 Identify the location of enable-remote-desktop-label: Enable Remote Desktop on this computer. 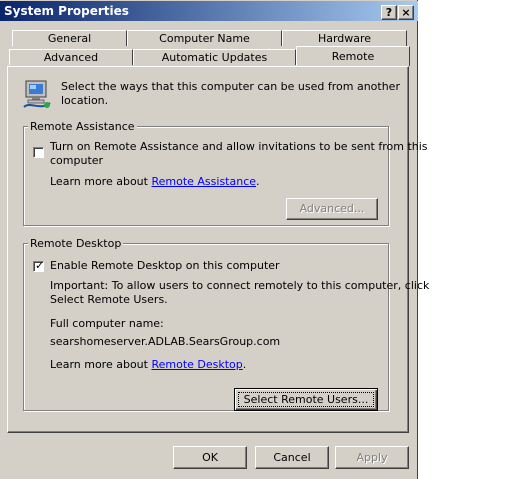
(165, 265).